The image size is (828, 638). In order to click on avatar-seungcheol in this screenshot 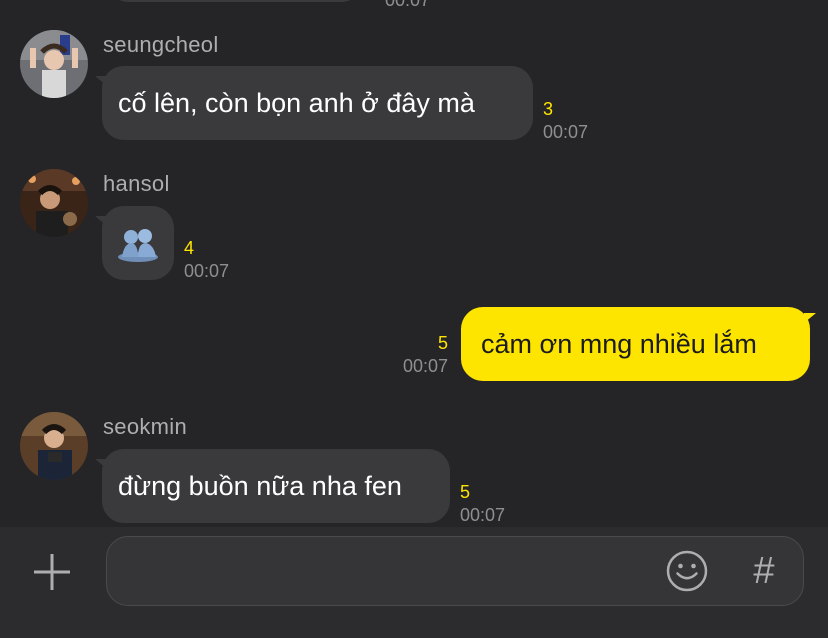, I will do `click(54, 64)`.